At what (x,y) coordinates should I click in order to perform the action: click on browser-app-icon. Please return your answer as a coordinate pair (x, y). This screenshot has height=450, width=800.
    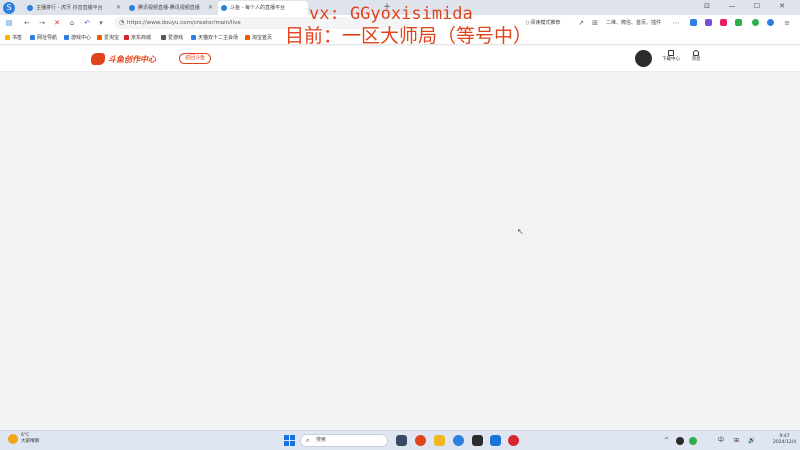
    Looking at the image, I should click on (458, 440).